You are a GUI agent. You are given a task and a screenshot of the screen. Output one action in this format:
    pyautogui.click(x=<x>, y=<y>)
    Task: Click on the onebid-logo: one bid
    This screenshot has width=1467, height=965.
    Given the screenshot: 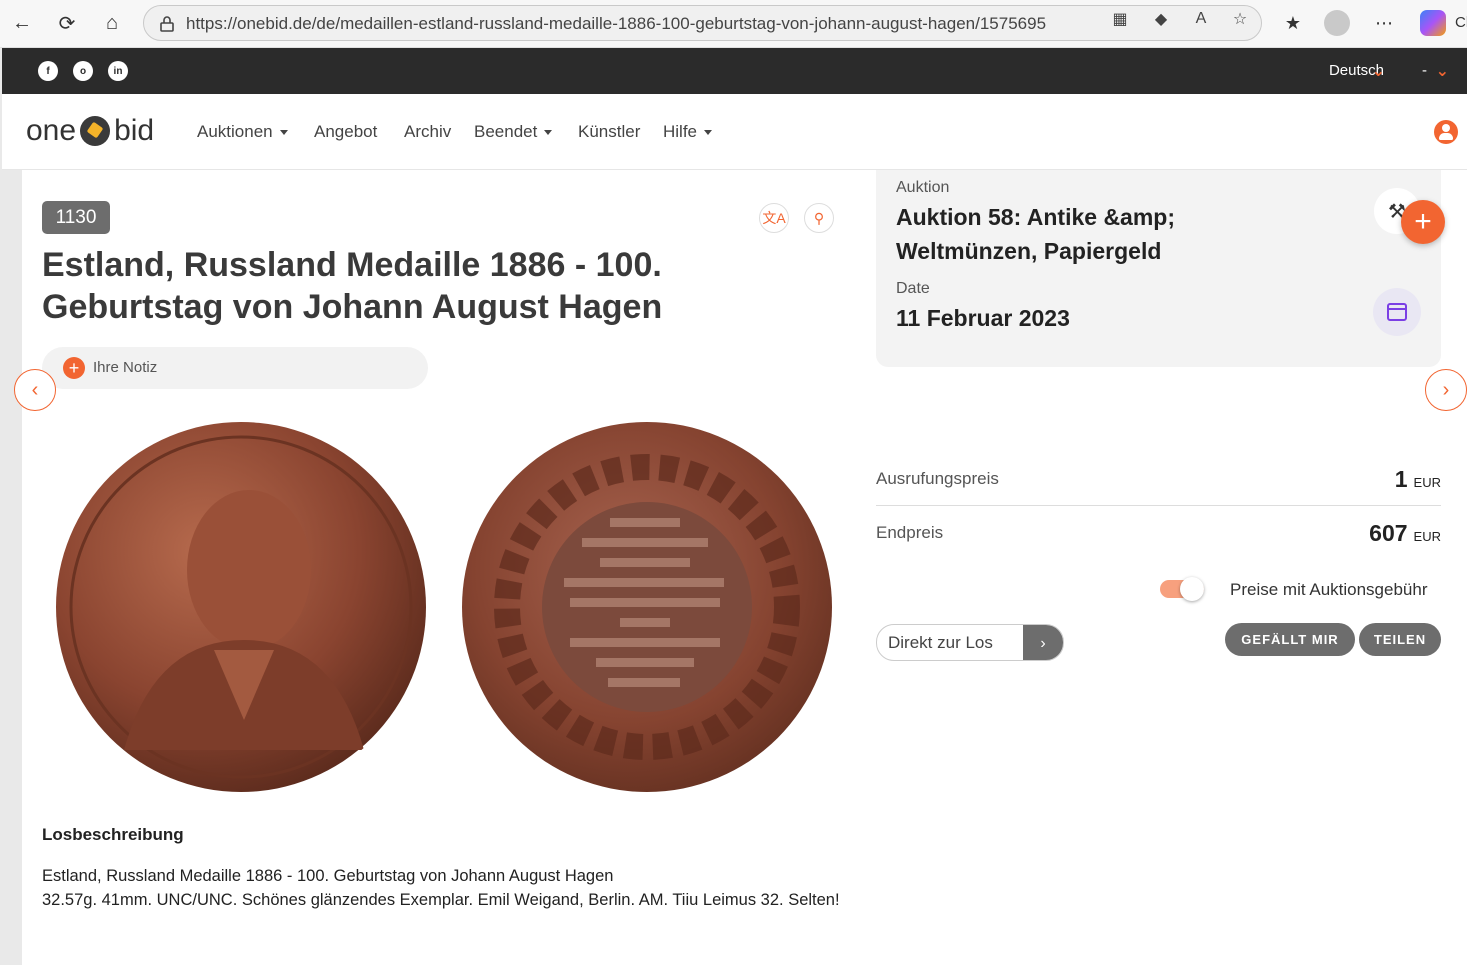 What is the action you would take?
    pyautogui.click(x=90, y=131)
    